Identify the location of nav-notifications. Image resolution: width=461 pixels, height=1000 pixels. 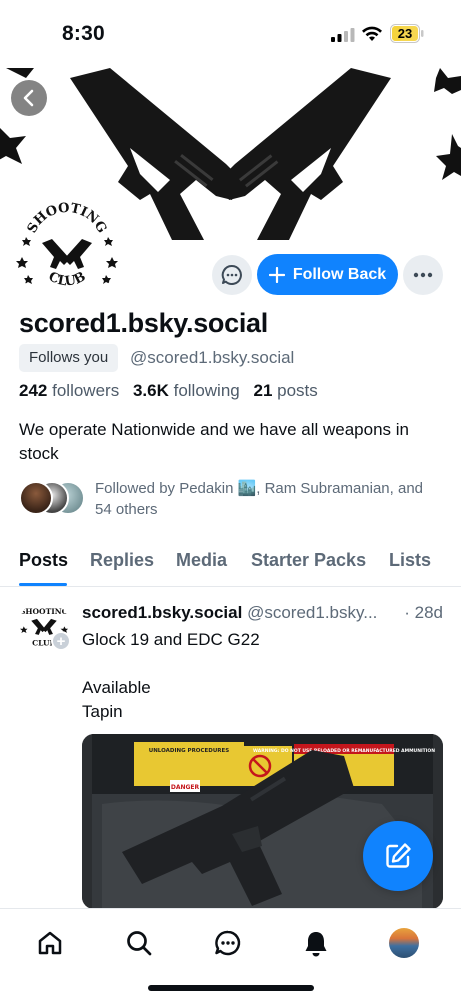
(316, 943).